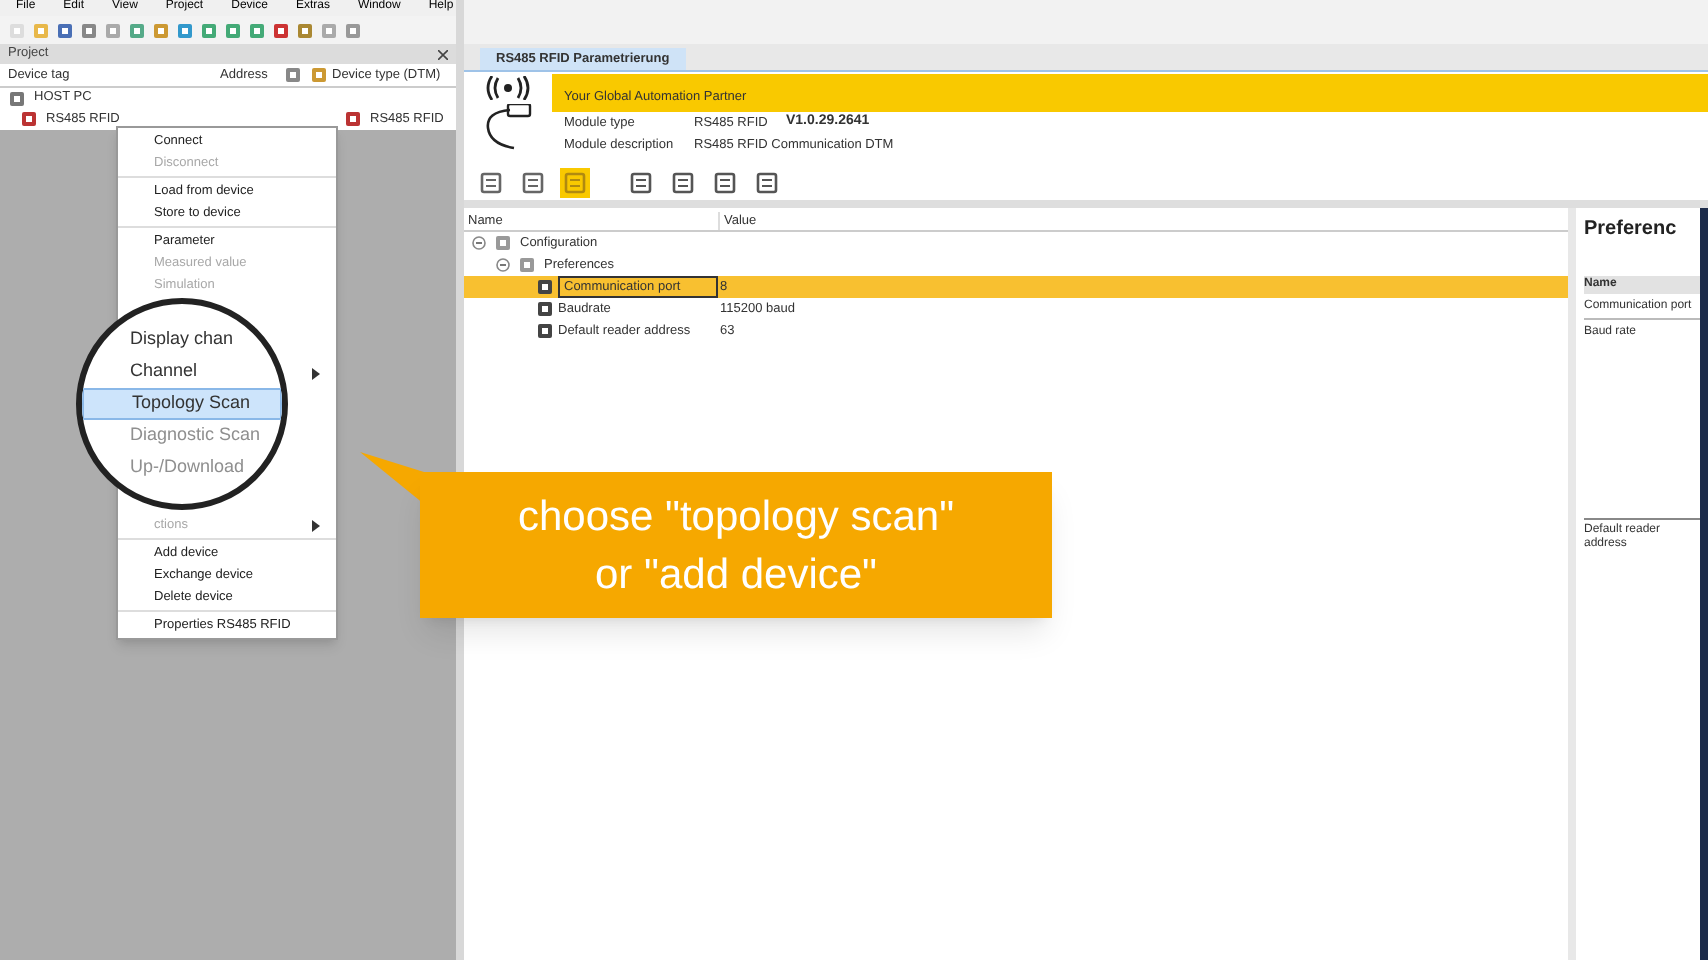  I want to click on callout-text: or "add device", so click(736, 575).